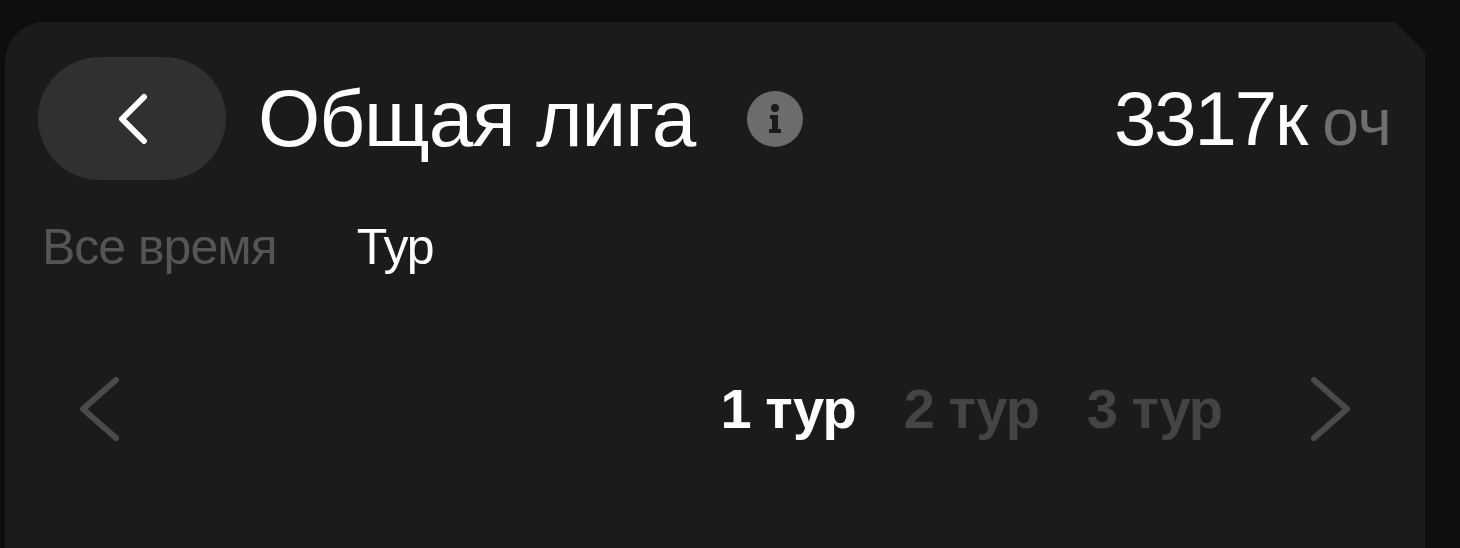 The height and width of the screenshot is (548, 1460). What do you see at coordinates (788, 408) in the screenshot?
I see `round-tab: 1 тур` at bounding box center [788, 408].